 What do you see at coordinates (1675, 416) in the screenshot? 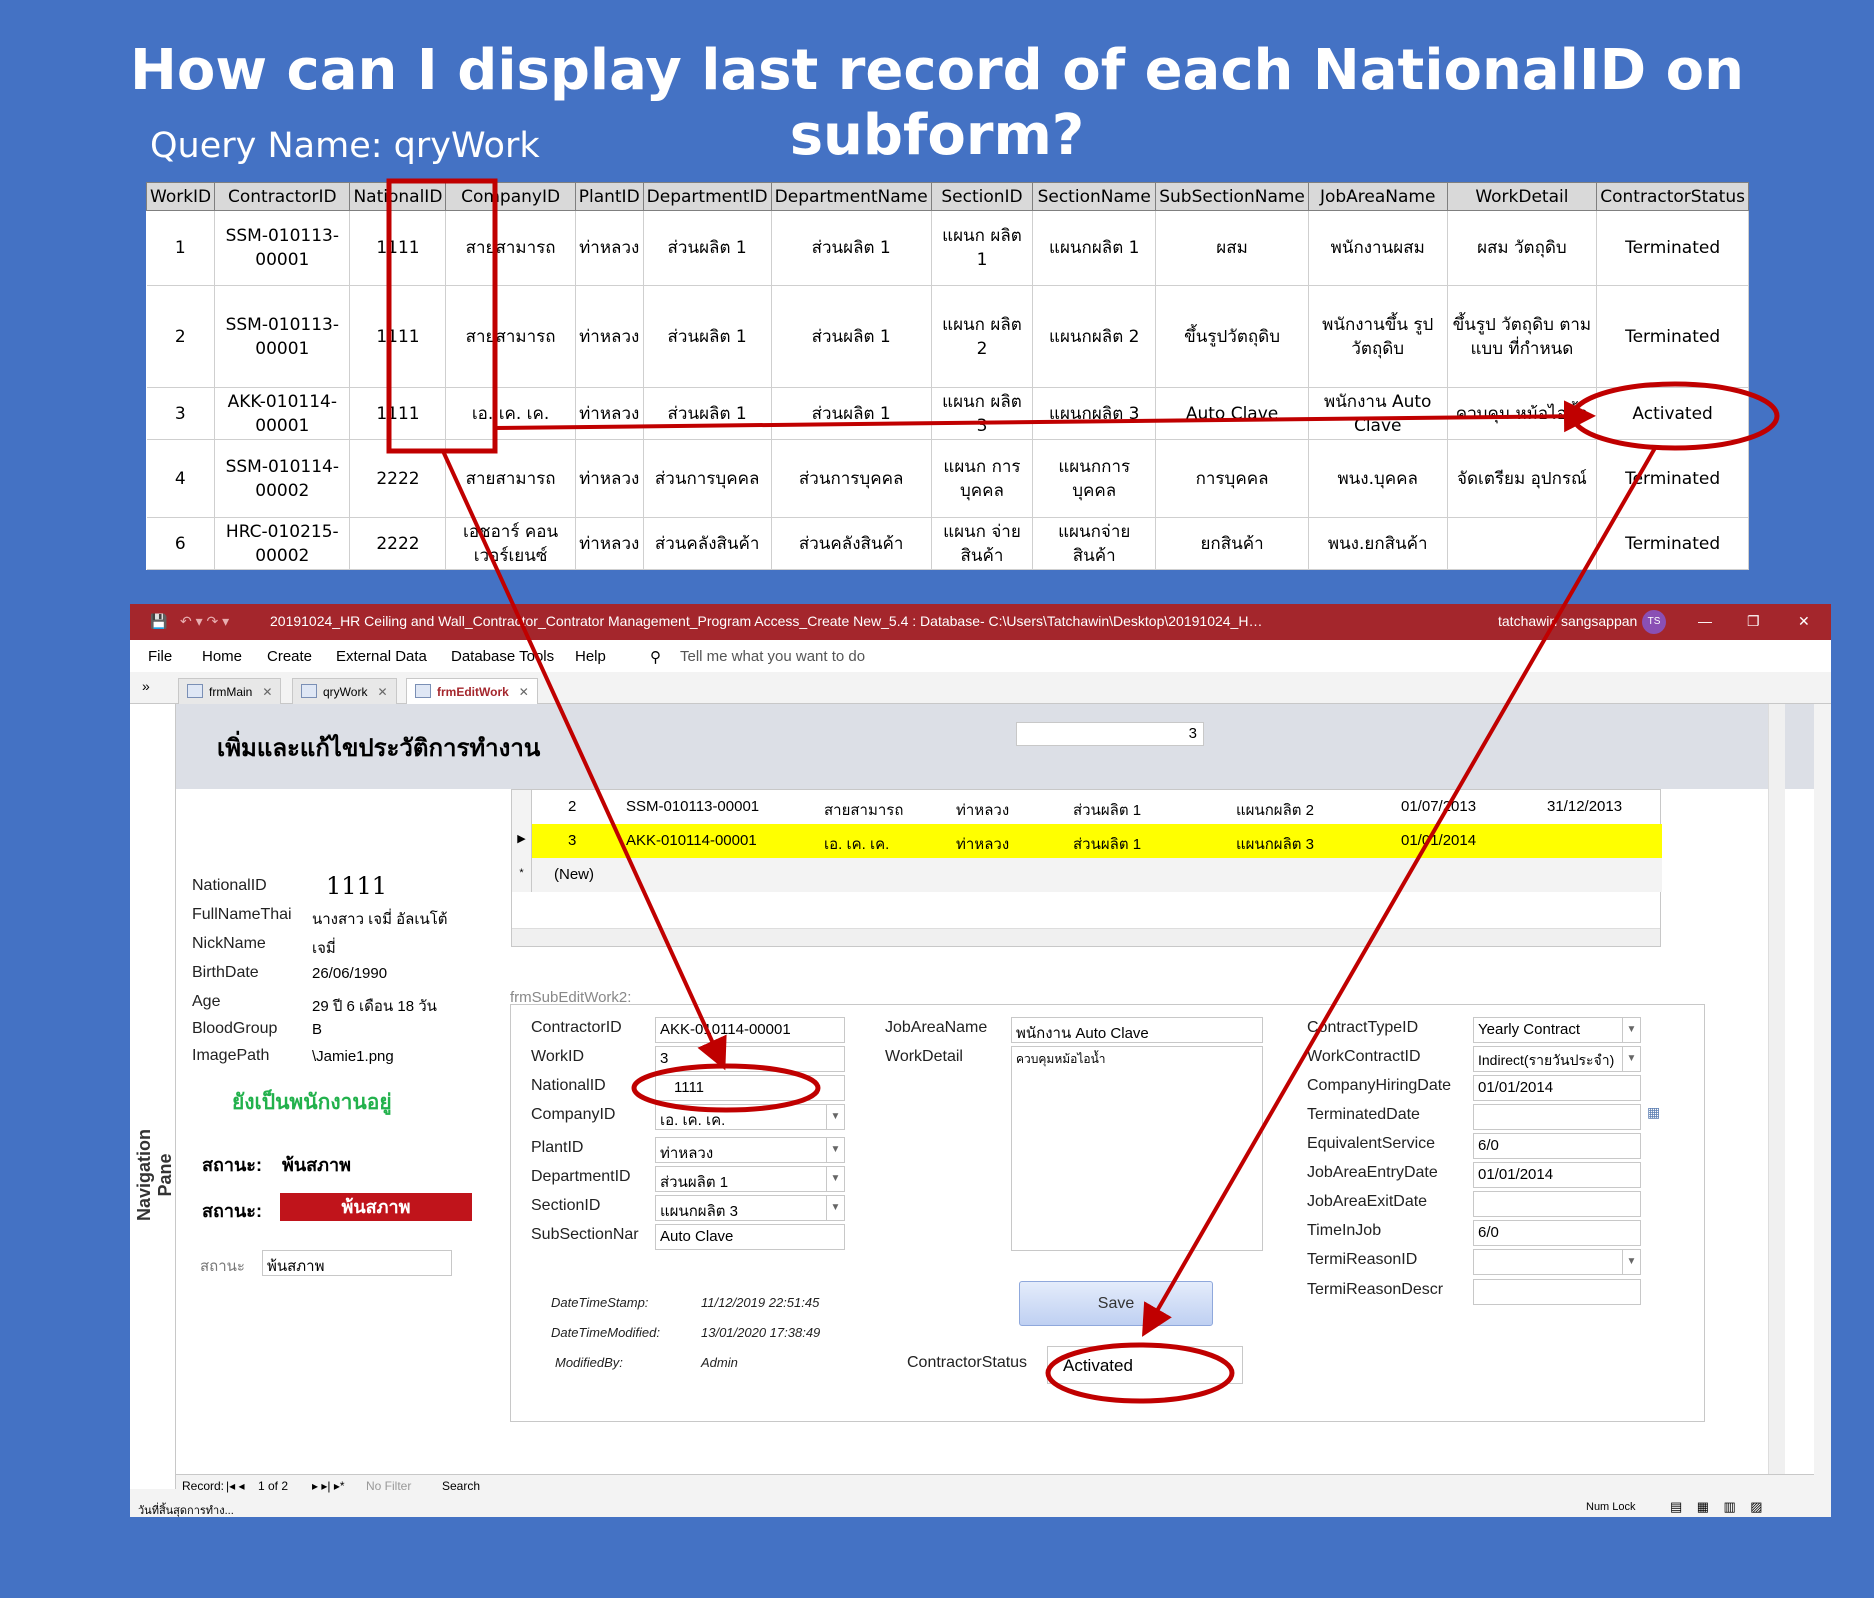
I see `status-highlight-ellipse` at bounding box center [1675, 416].